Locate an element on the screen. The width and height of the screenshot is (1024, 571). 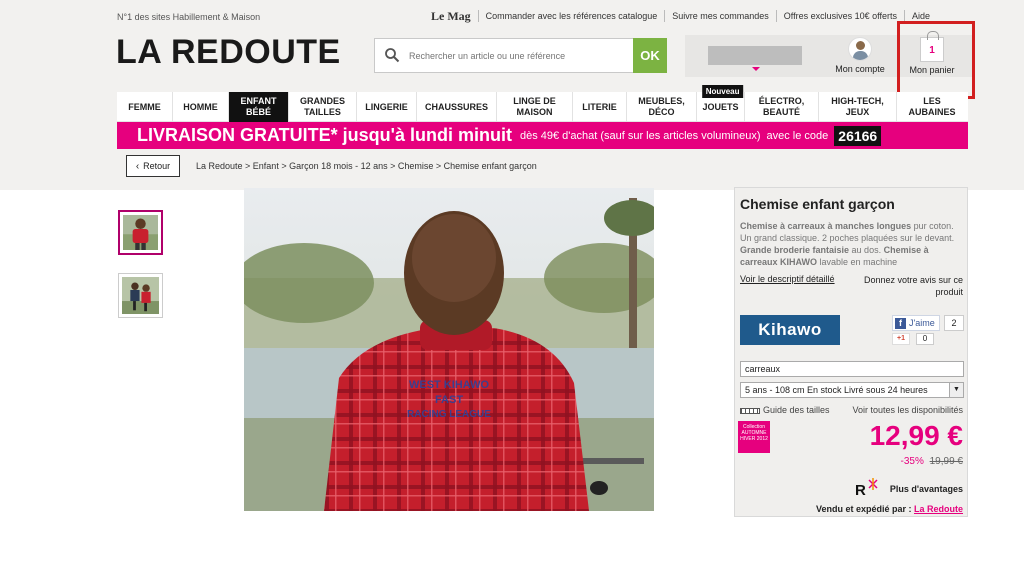
detailed-description-link: Voir le descriptif détaillé is located at coordinates (787, 279).